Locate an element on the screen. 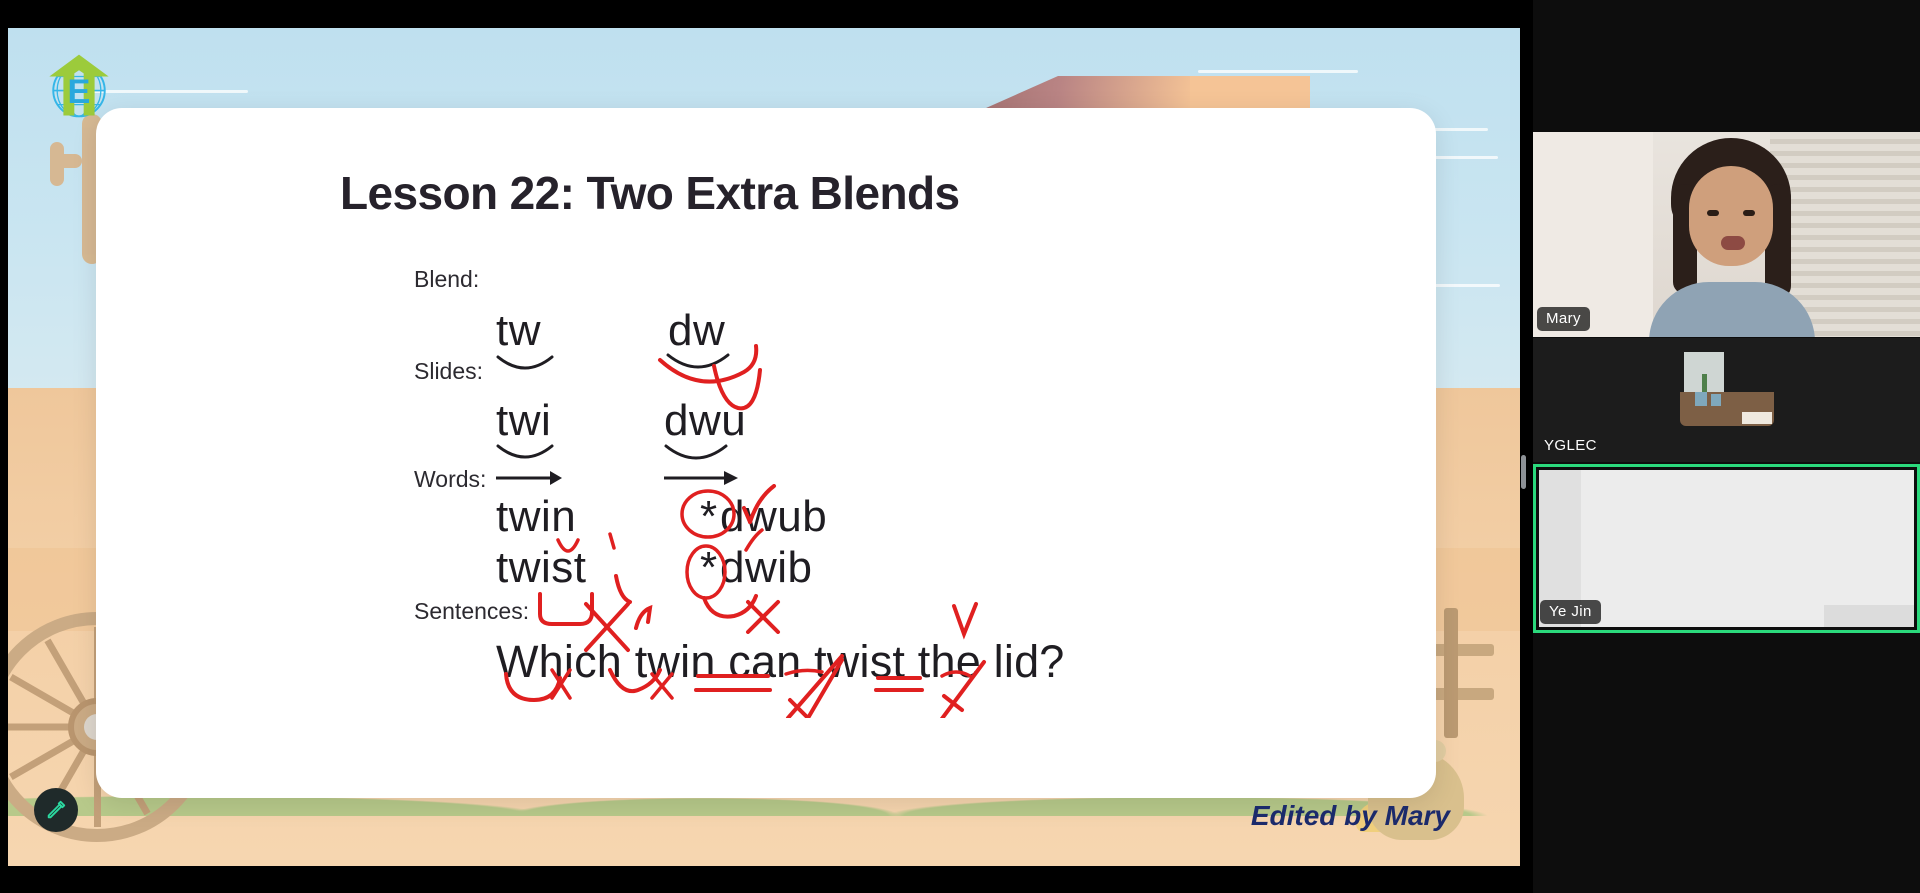 The image size is (1920, 893). participant-name-mary: Mary is located at coordinates (1563, 319).